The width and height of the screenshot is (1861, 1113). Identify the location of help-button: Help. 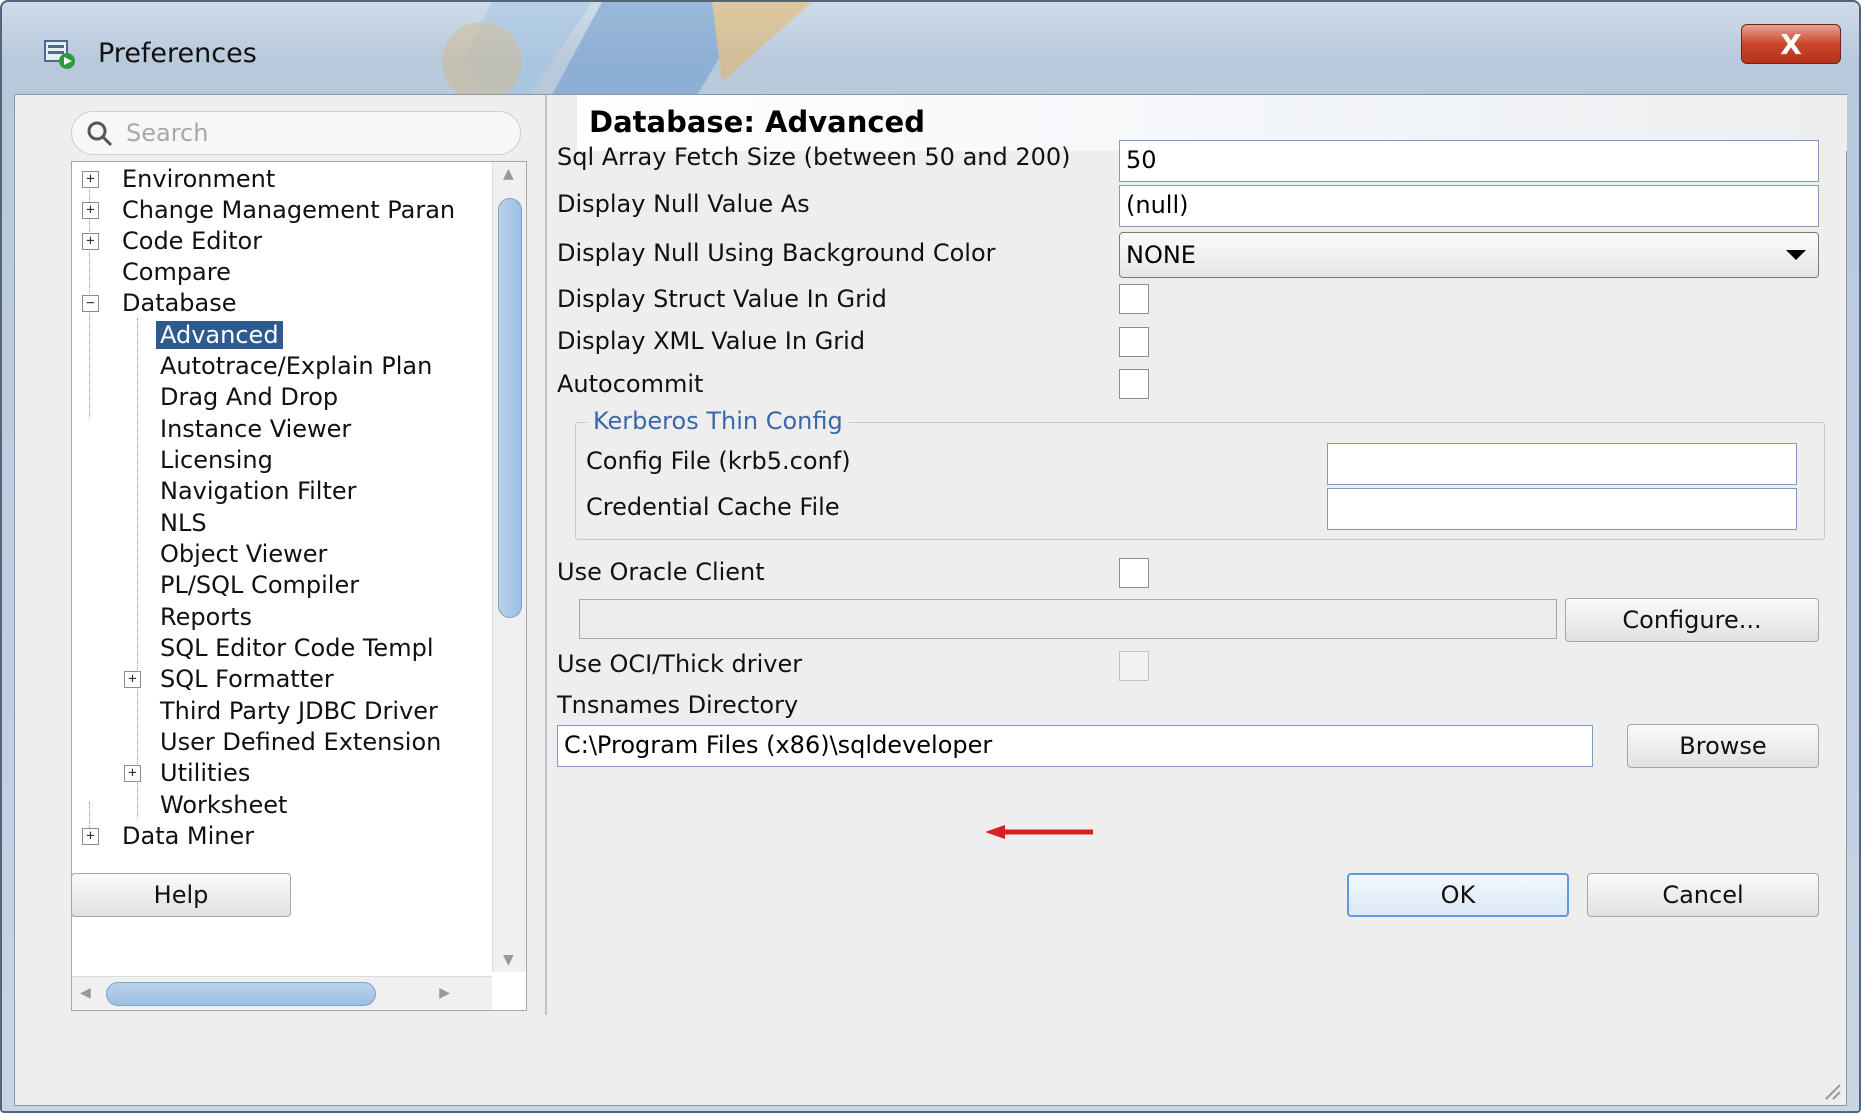
(181, 895).